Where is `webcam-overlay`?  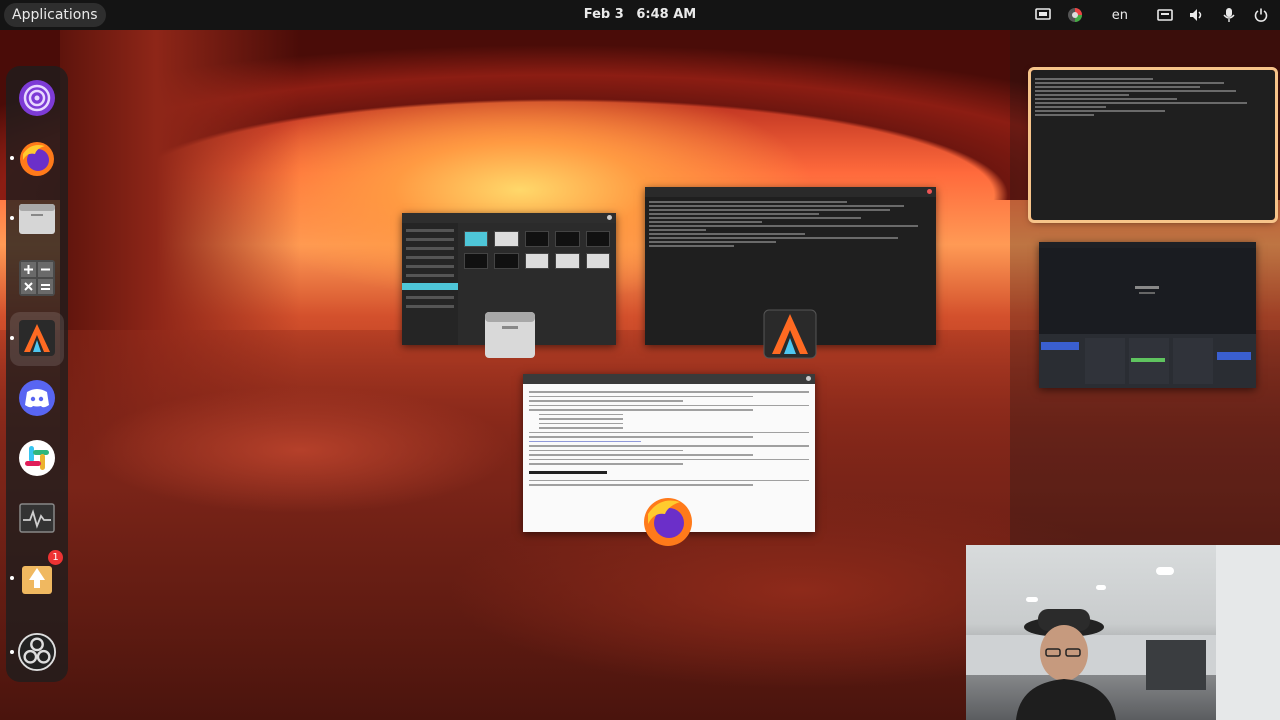
webcam-overlay is located at coordinates (1123, 632).